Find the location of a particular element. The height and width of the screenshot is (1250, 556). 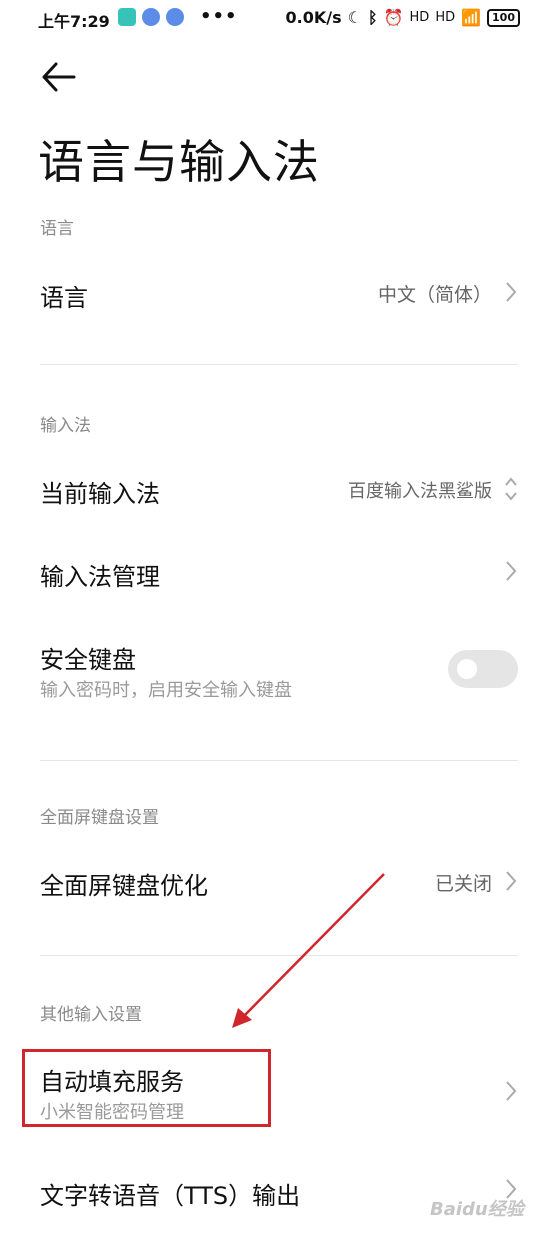

row-tts-output: 文字转语音（TTS）输出 is located at coordinates (278, 1192).